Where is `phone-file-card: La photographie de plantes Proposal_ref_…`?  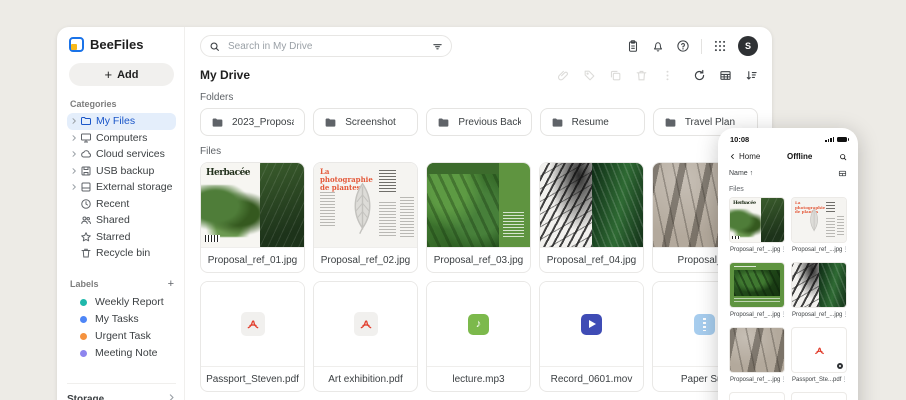 phone-file-card: La photographie de plantes Proposal_ref_… is located at coordinates (819, 226).